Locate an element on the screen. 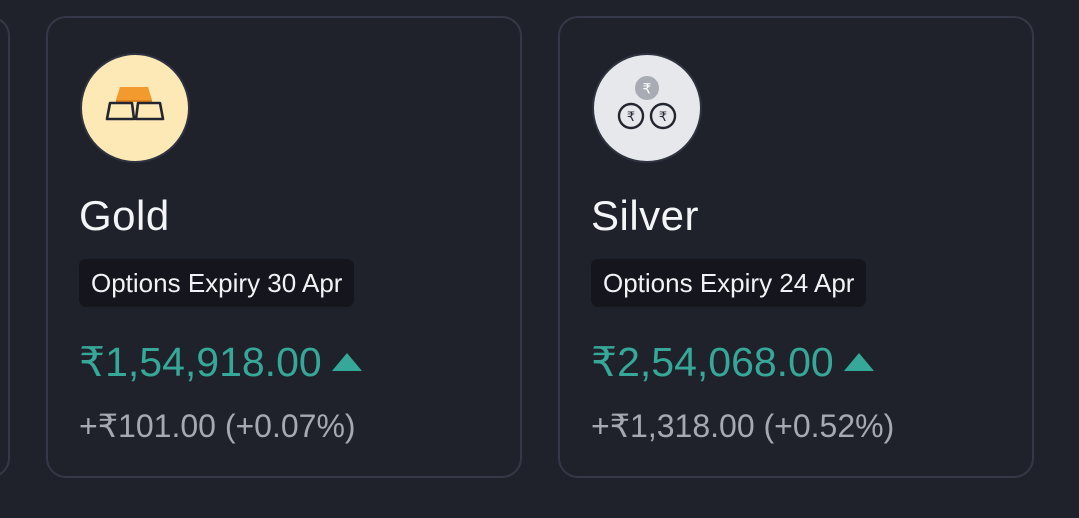 The height and width of the screenshot is (518, 1079). current-price: ₹2,54,068.00 is located at coordinates (712, 362).